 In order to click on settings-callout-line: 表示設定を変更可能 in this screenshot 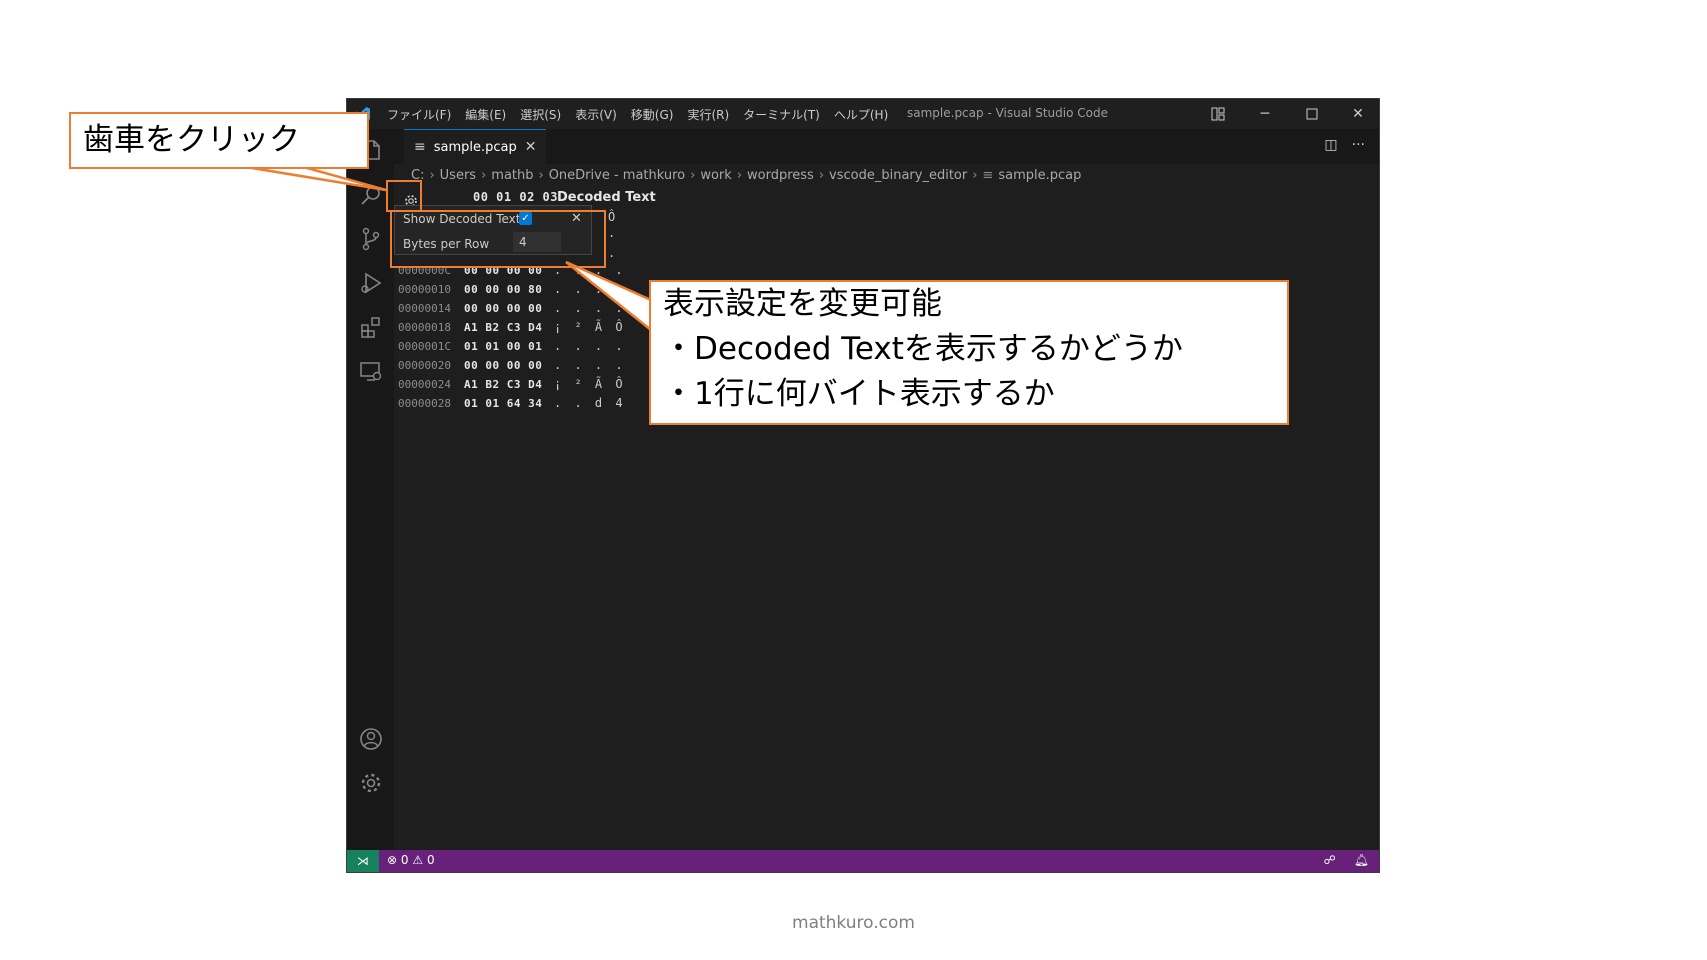, I will do `click(802, 304)`.